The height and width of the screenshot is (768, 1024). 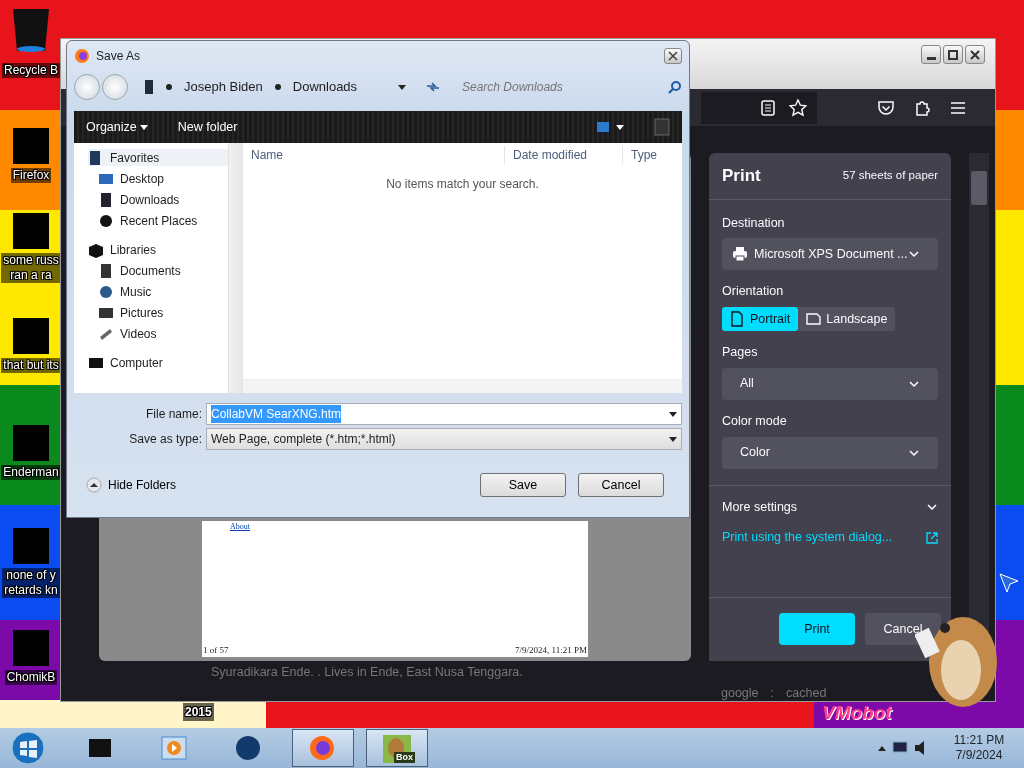 What do you see at coordinates (158, 291) in the screenshot?
I see `tree-item: Music` at bounding box center [158, 291].